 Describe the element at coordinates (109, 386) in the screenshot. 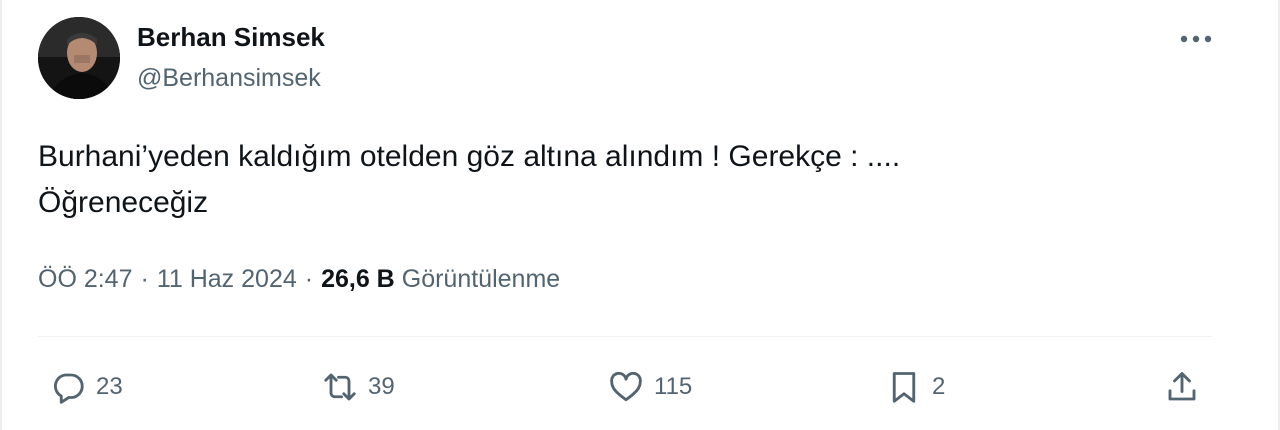

I see `reply-count: 23` at that location.